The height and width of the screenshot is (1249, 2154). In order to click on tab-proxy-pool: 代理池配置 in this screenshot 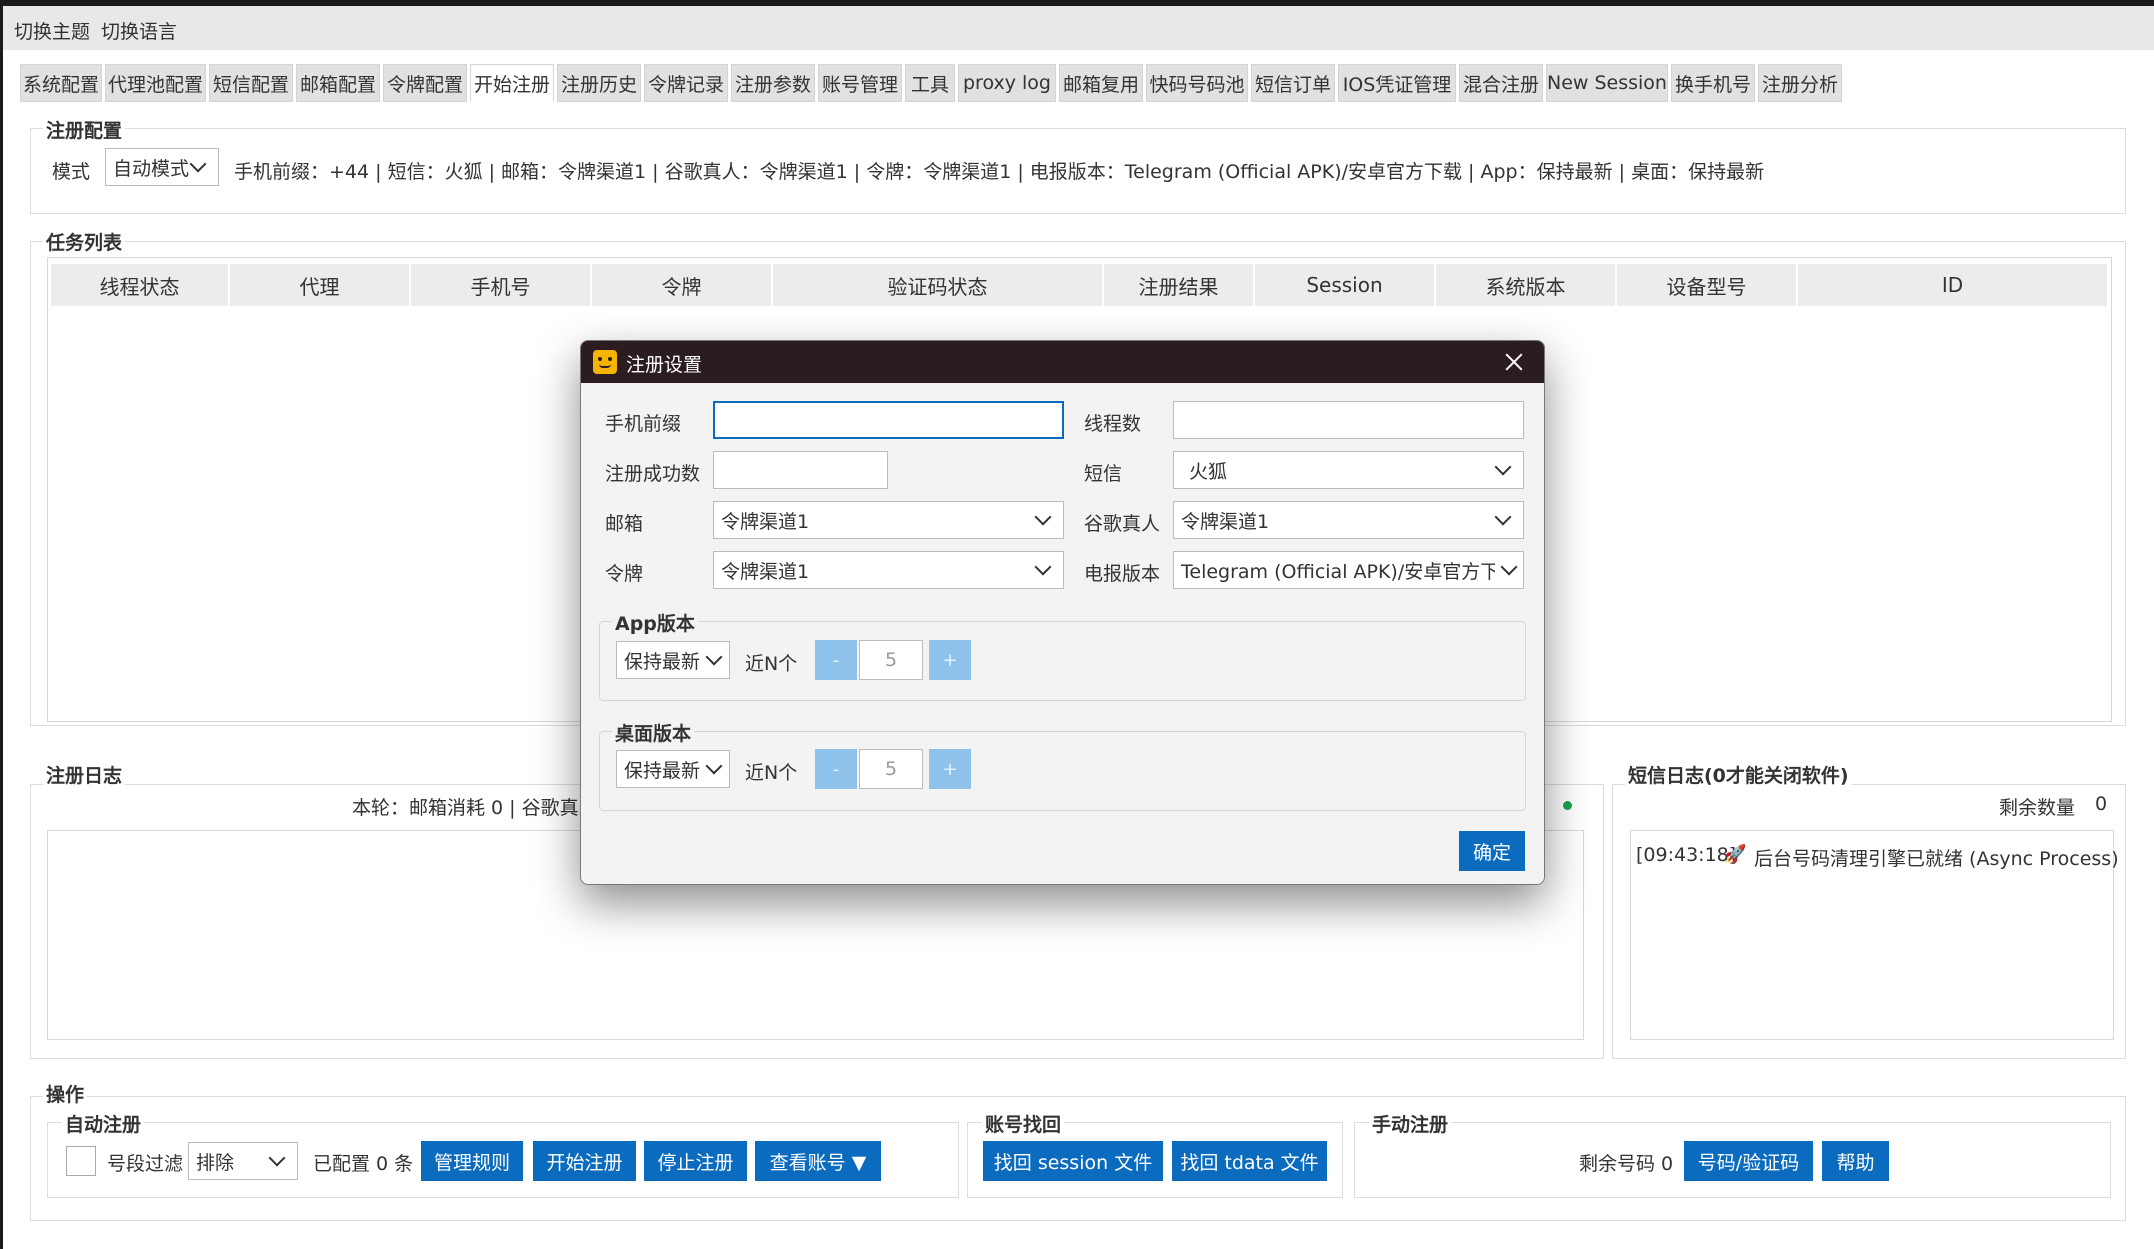, I will do `click(155, 83)`.